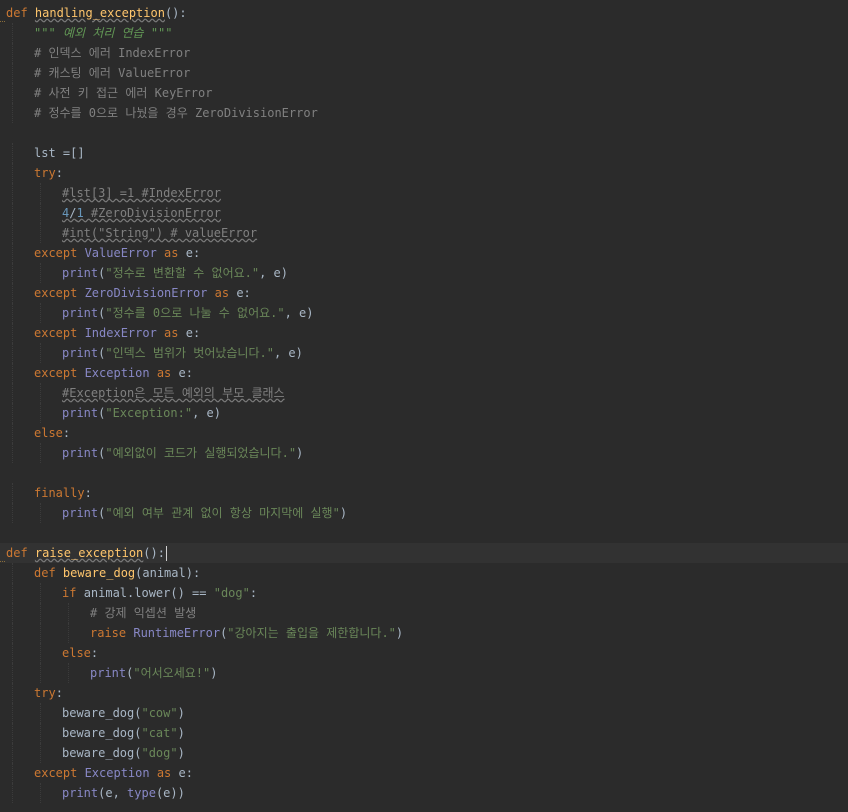 The width and height of the screenshot is (848, 812). What do you see at coordinates (424, 713) in the screenshot?
I see `code-line: beware_dog("cow")` at bounding box center [424, 713].